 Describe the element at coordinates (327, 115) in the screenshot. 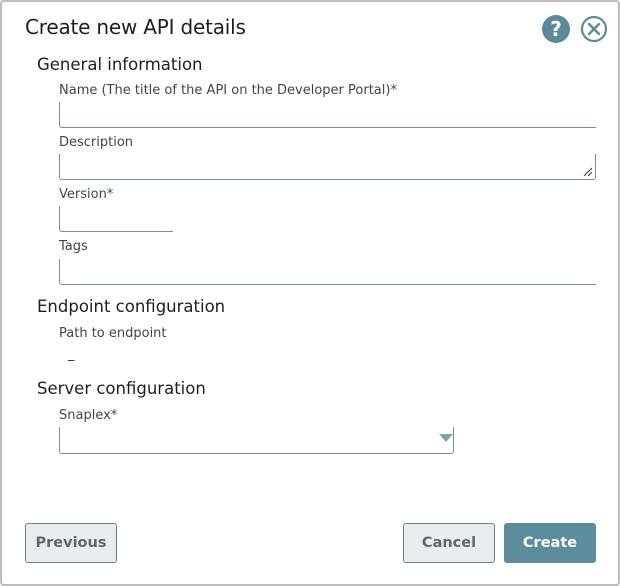

I see `name-input` at that location.